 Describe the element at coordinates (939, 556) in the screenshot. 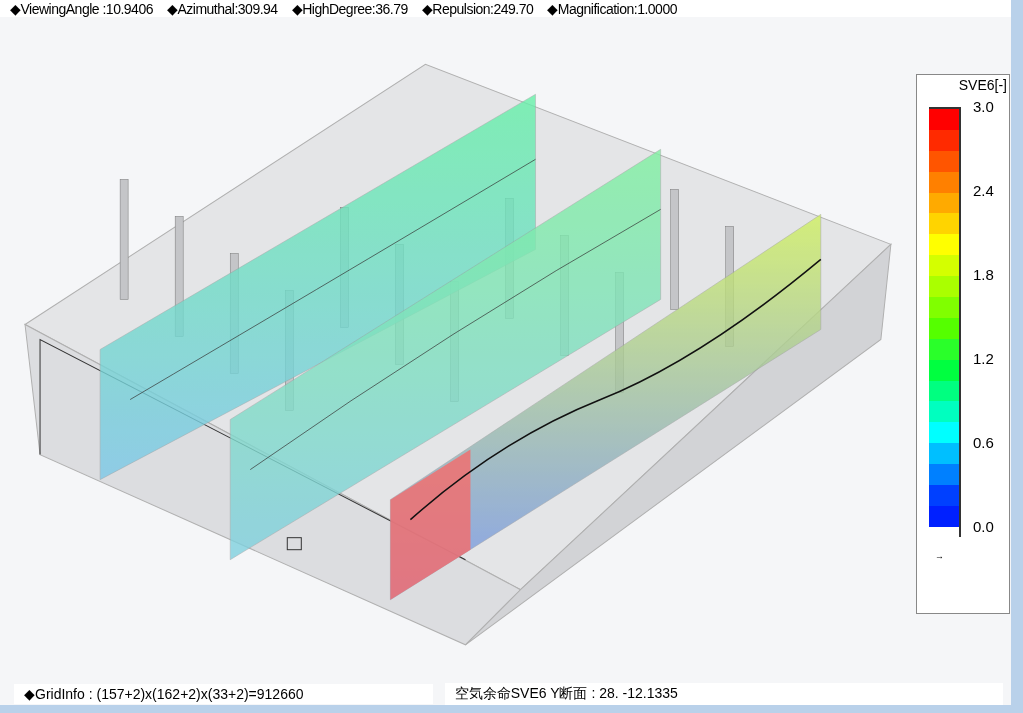

I see `arrow-mark: →` at that location.